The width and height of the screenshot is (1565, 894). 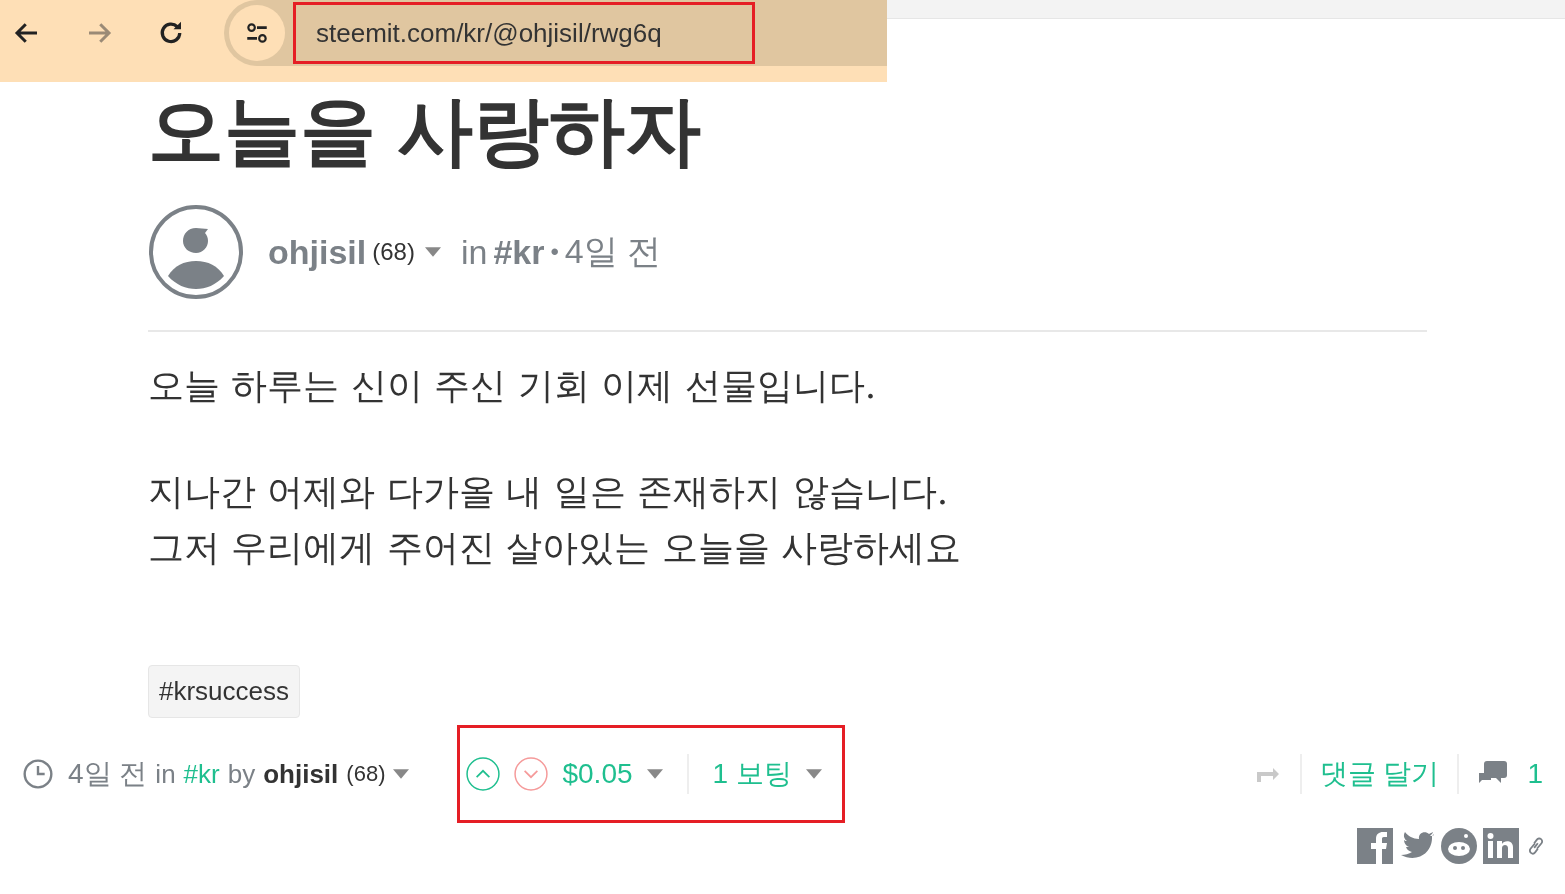 What do you see at coordinates (524, 33) in the screenshot?
I see `address-field: steemit.com/kr/@ohjisil/rwg6q` at bounding box center [524, 33].